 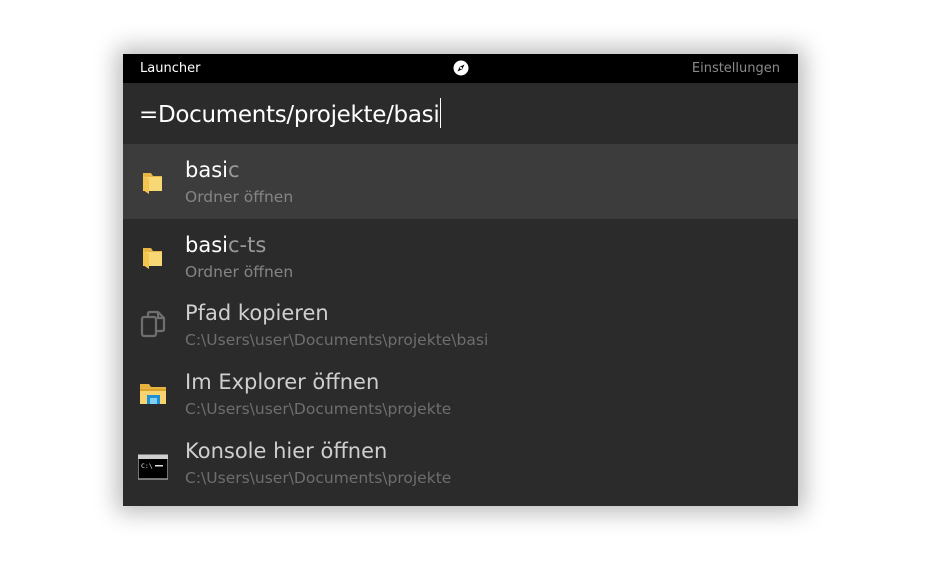 What do you see at coordinates (282, 382) in the screenshot?
I see `result-title: Im Explorer öffnen` at bounding box center [282, 382].